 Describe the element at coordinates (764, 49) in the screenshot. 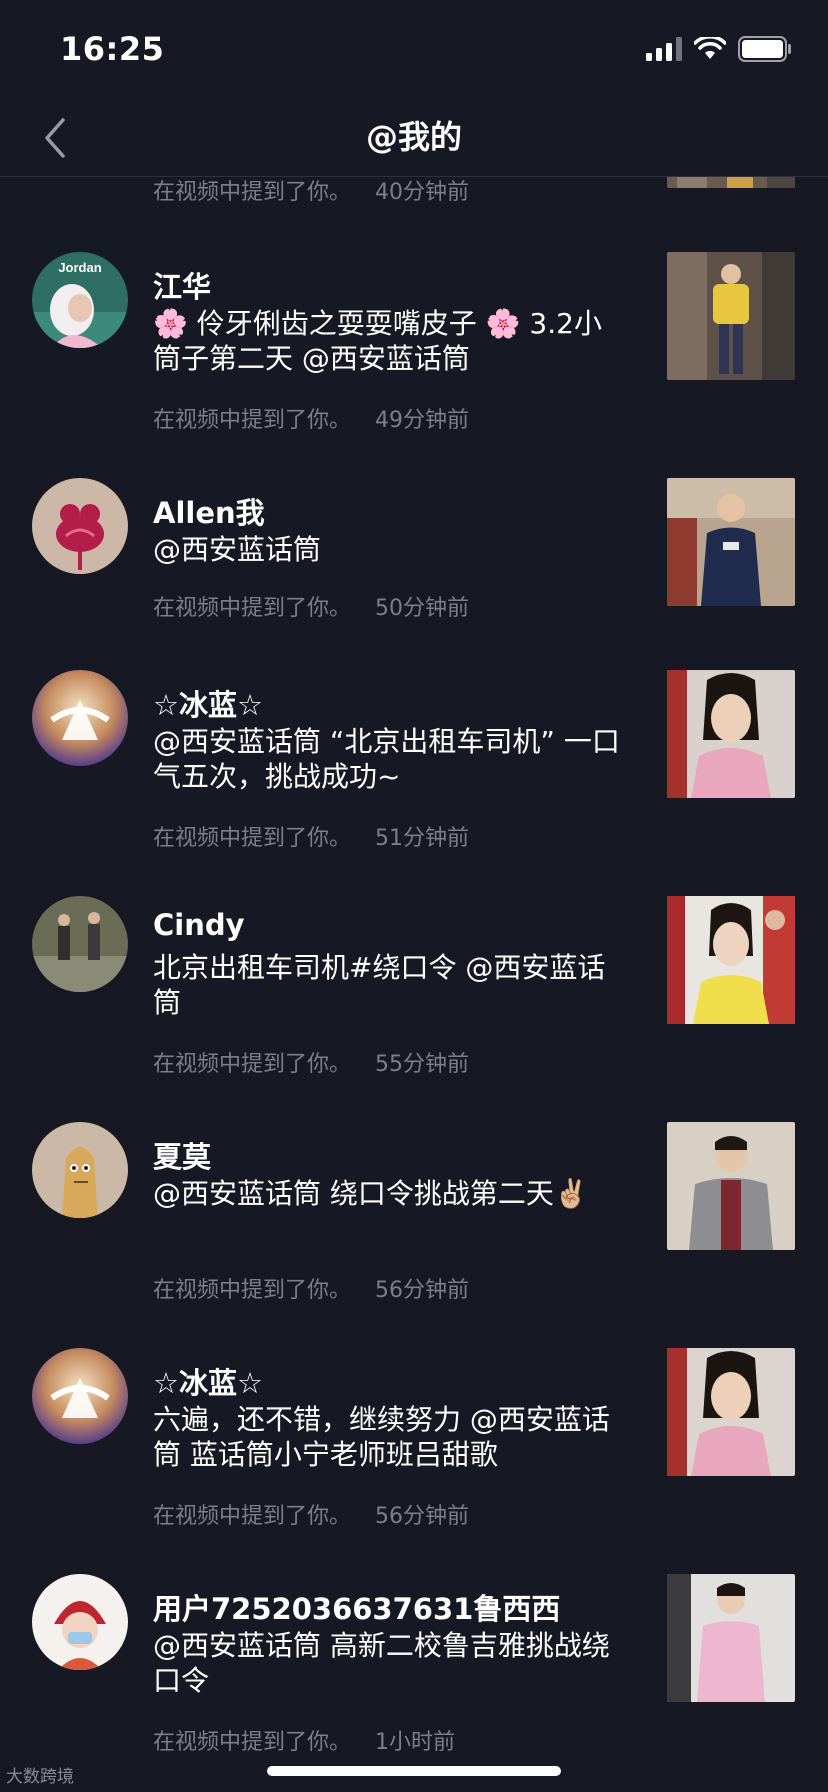

I see `battery-icon` at that location.